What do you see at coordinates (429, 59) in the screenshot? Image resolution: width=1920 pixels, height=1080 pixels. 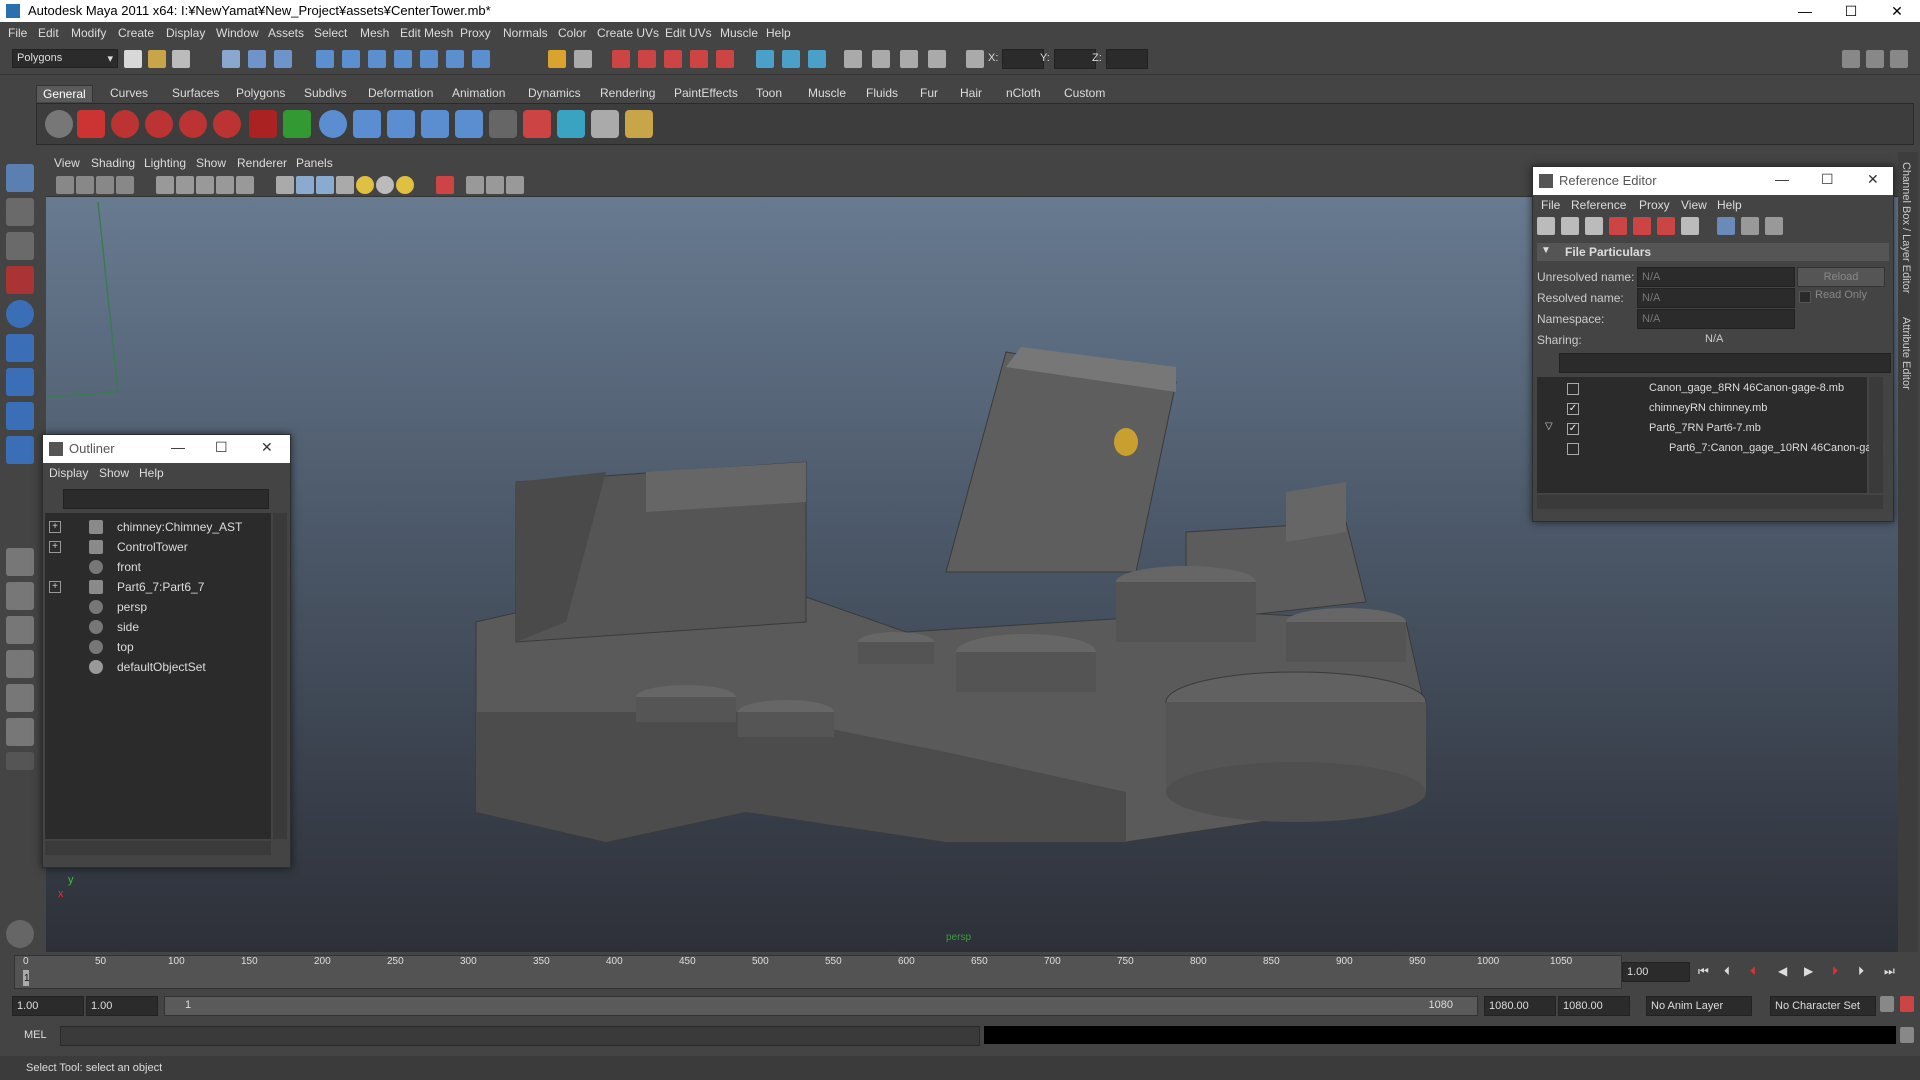 I see `make-live-icon` at bounding box center [429, 59].